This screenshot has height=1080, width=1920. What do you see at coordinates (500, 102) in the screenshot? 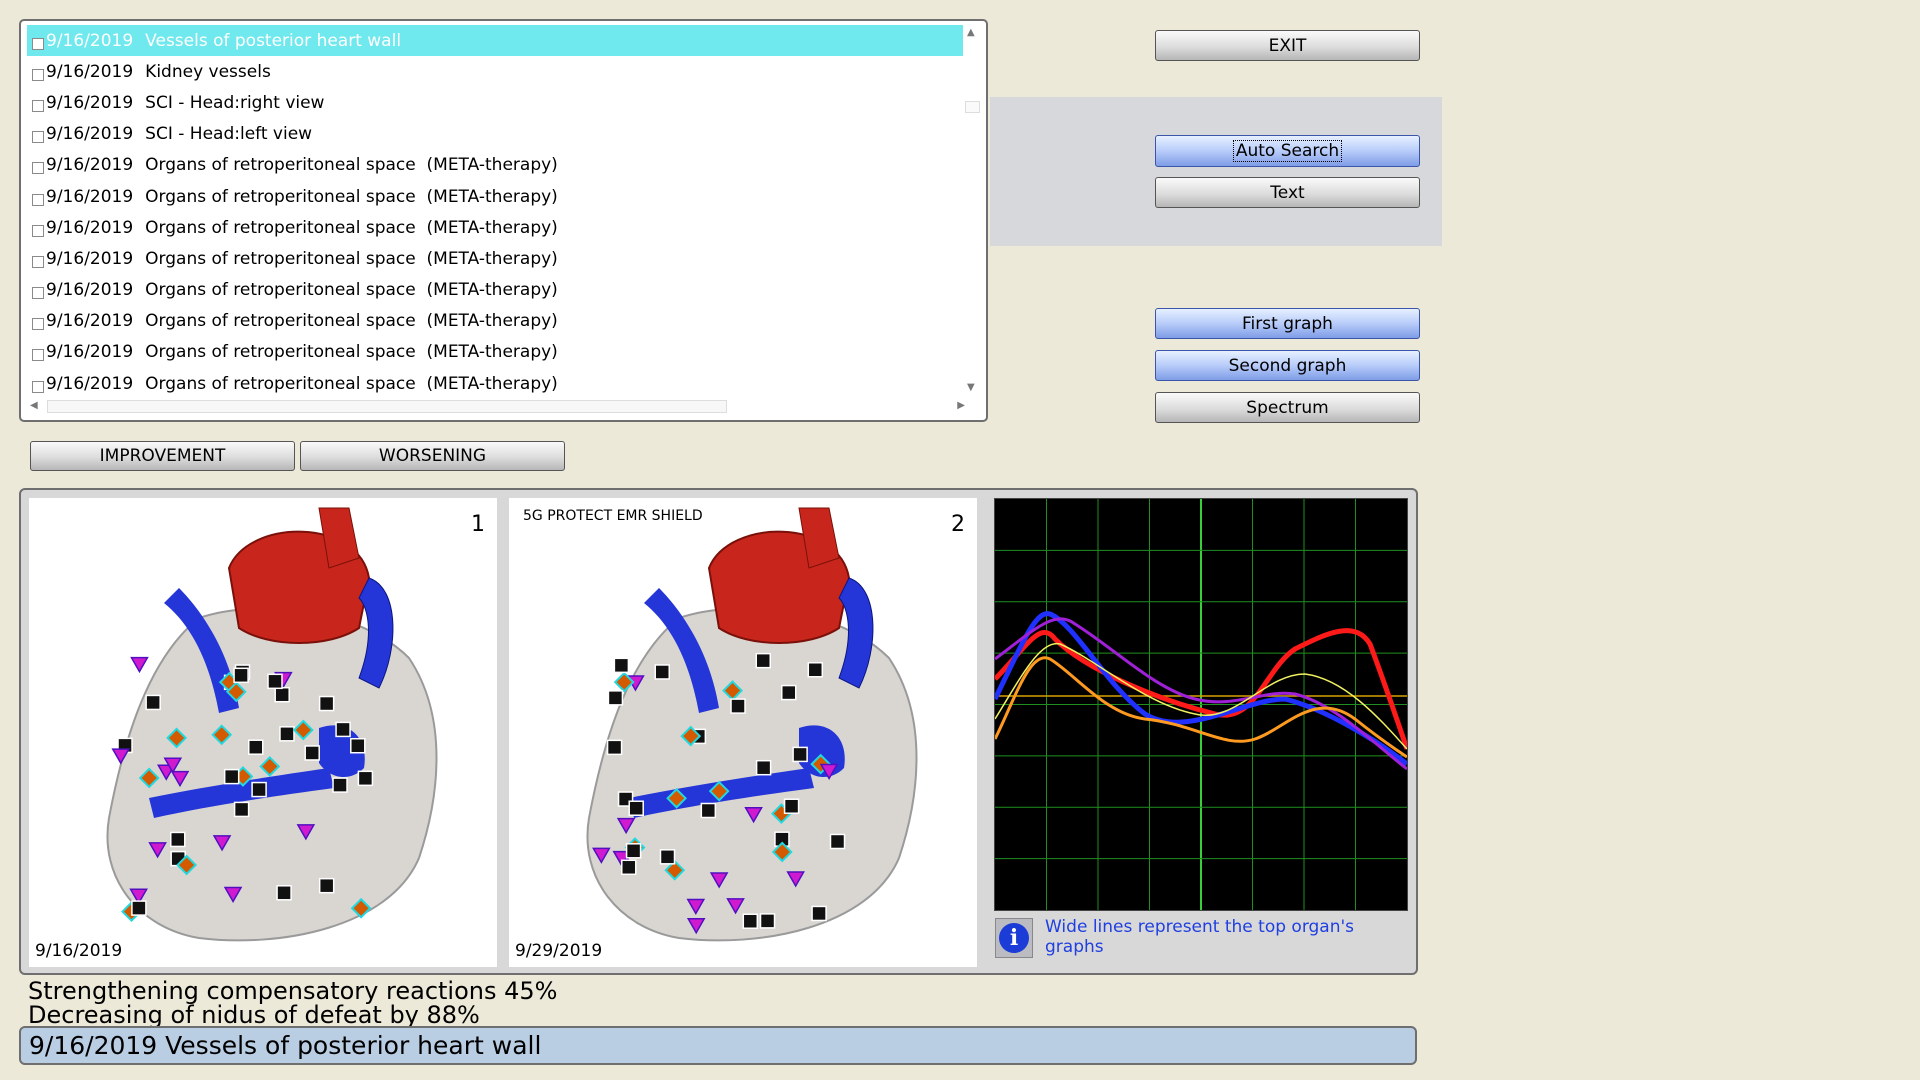
I see `session-list-item: 9/16/2019 SCI - Head:right view` at bounding box center [500, 102].